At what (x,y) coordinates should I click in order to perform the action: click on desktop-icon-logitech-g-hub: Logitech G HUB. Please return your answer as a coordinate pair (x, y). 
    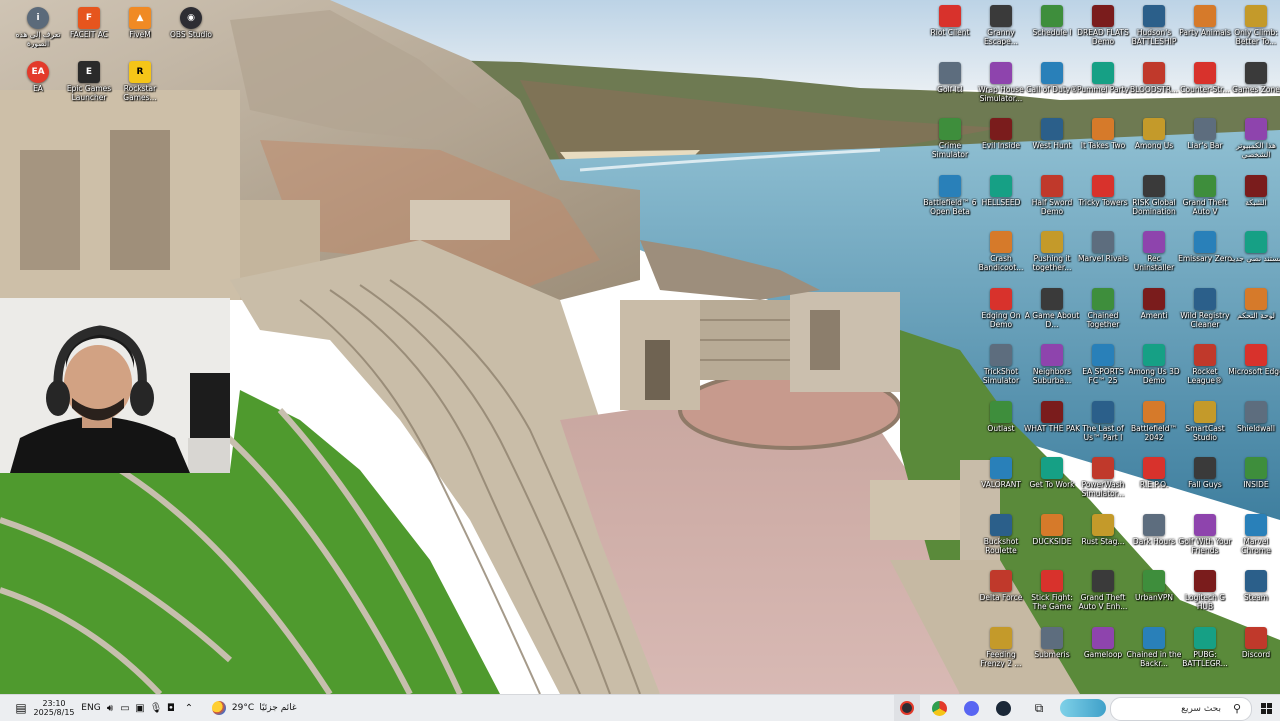
    Looking at the image, I should click on (1205, 595).